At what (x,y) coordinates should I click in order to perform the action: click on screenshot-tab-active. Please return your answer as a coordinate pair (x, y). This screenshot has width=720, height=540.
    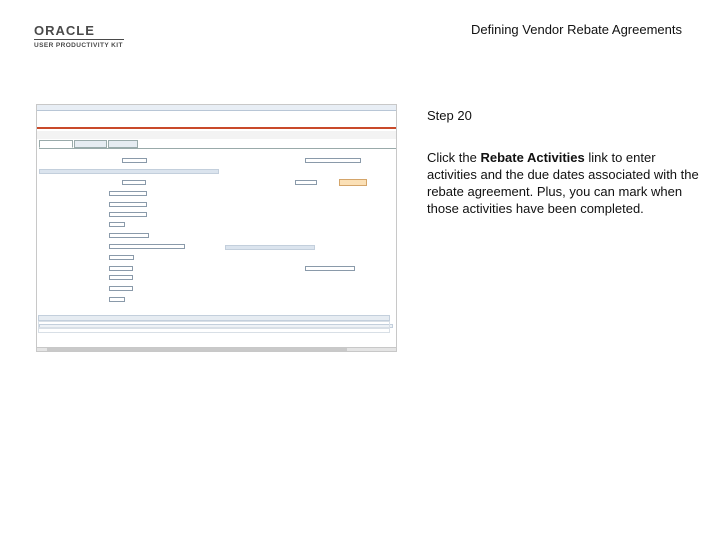
    Looking at the image, I should click on (56, 144).